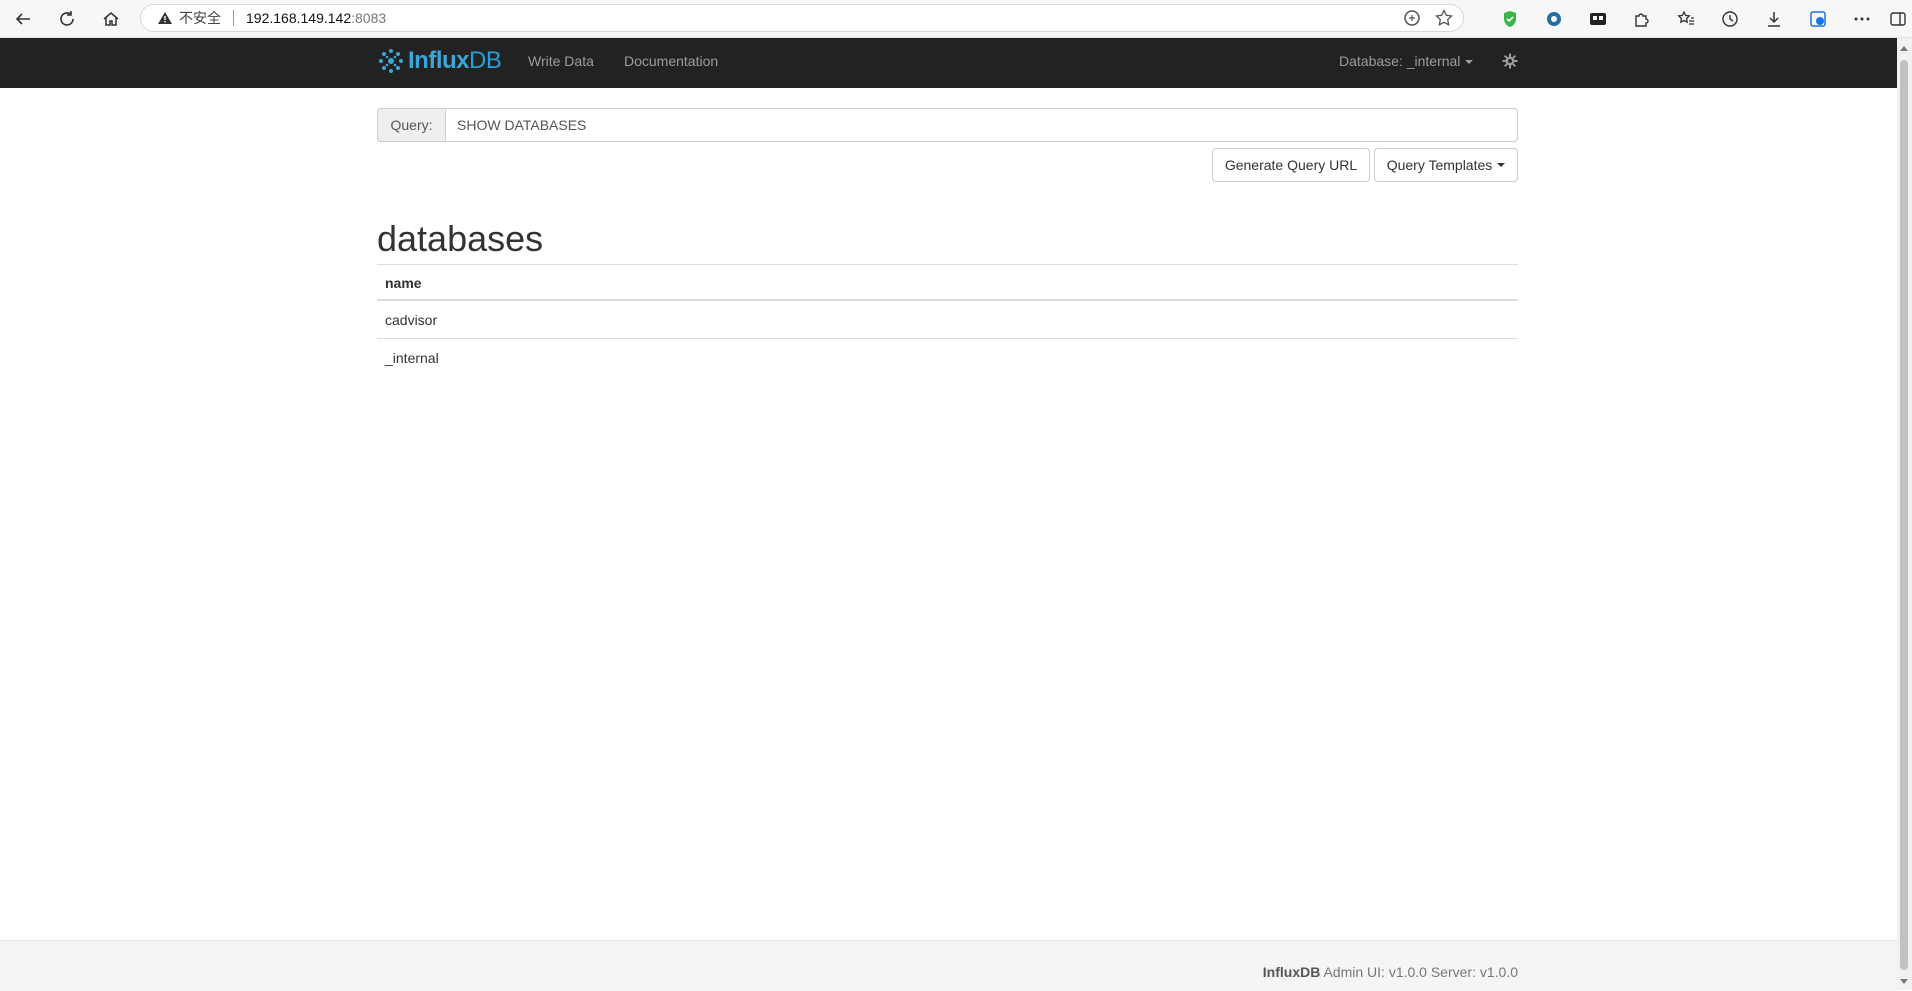  I want to click on history-icon, so click(1730, 19).